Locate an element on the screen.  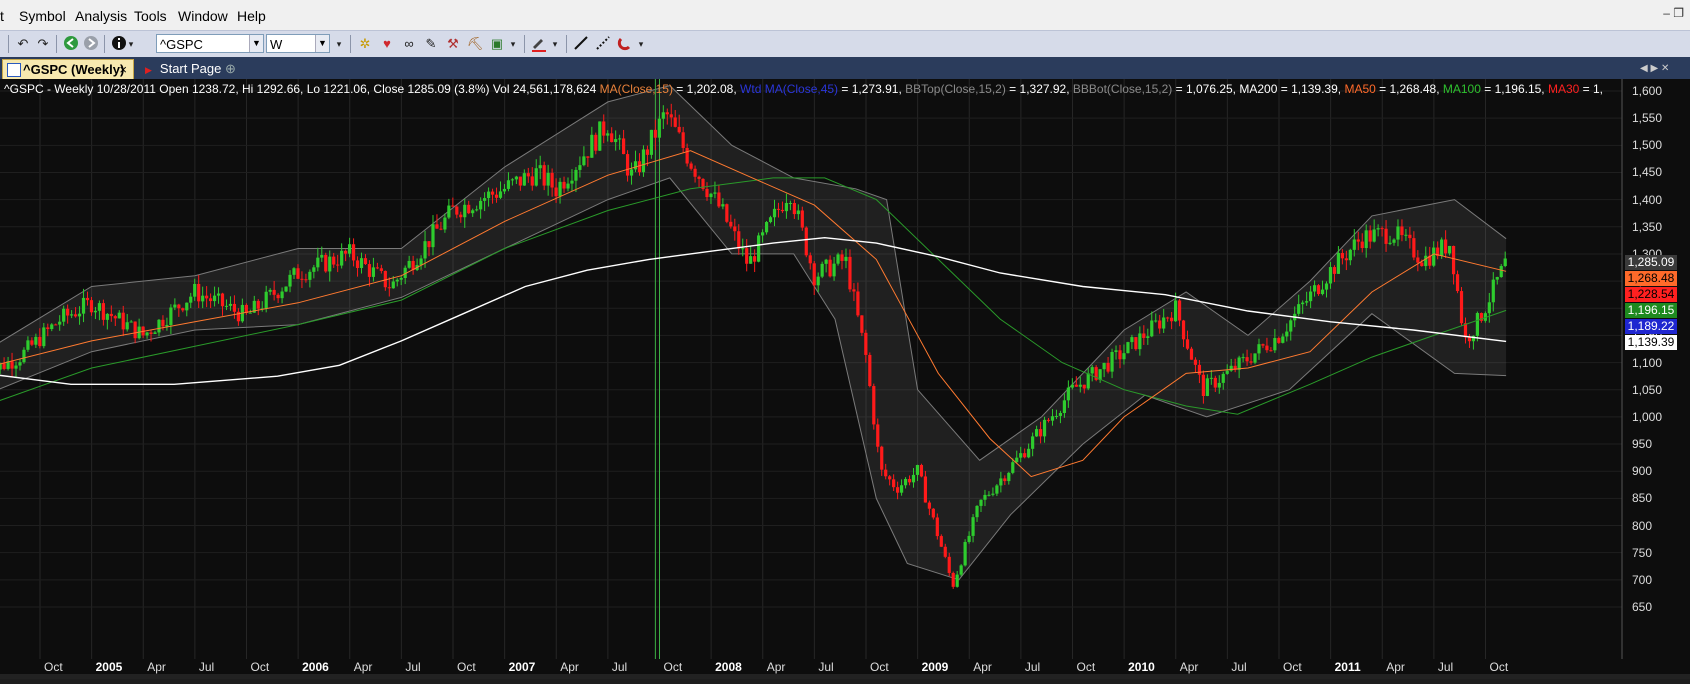
gear-icon: ✲ is located at coordinates (365, 44).